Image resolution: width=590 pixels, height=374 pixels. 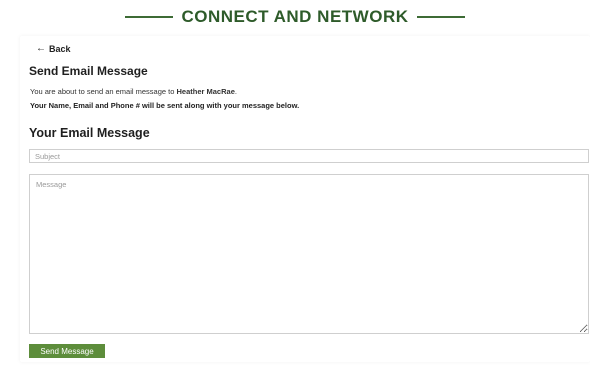 What do you see at coordinates (149, 17) in the screenshot?
I see `header-divider-left` at bounding box center [149, 17].